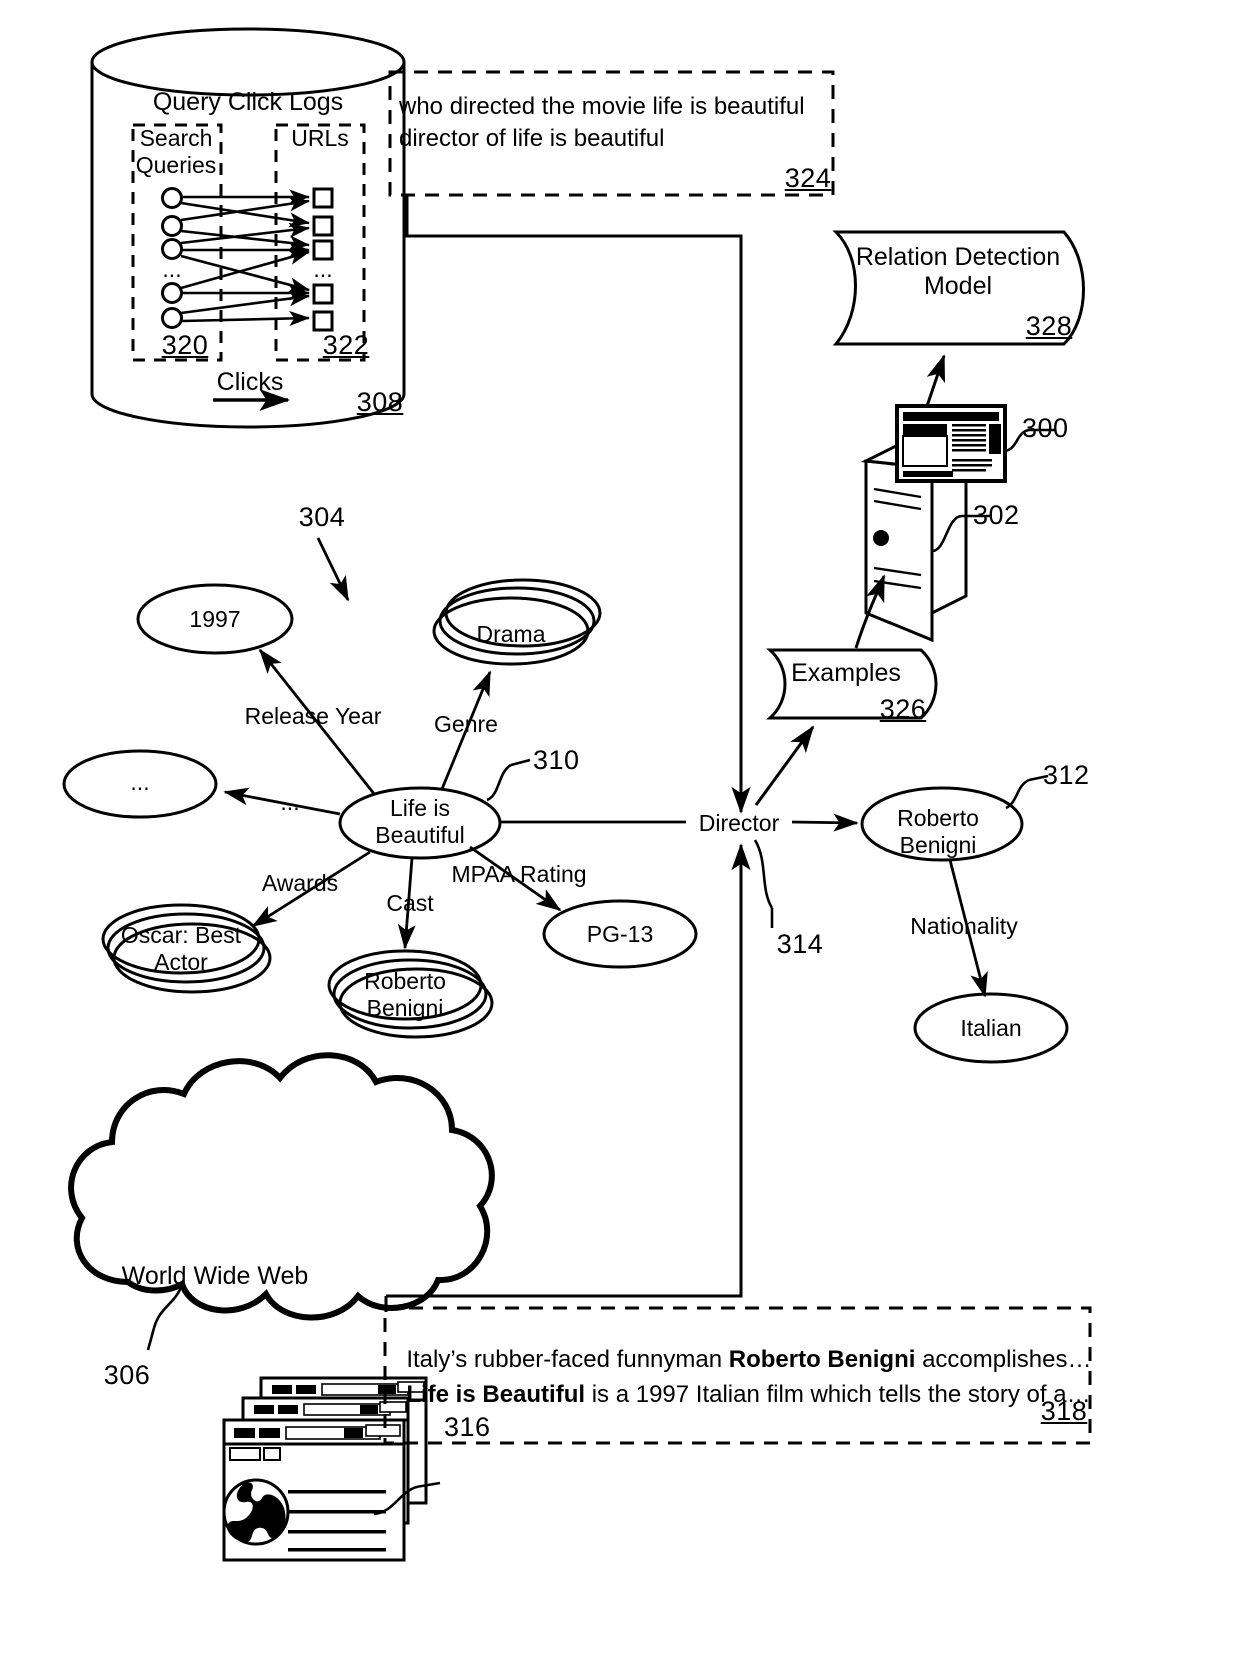 The image size is (1240, 1663). What do you see at coordinates (185, 345) in the screenshot?
I see `ref-320: 320` at bounding box center [185, 345].